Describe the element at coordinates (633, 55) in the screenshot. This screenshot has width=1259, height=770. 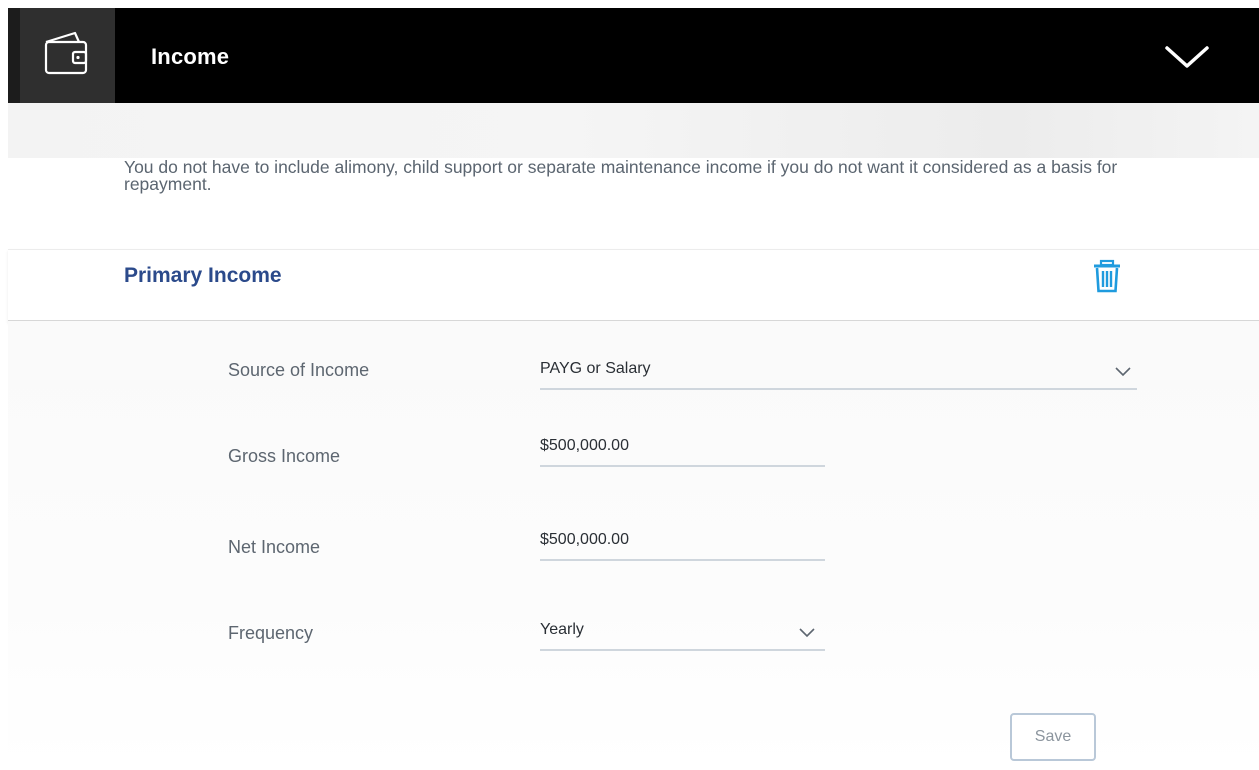
I see `income-header: Income` at that location.